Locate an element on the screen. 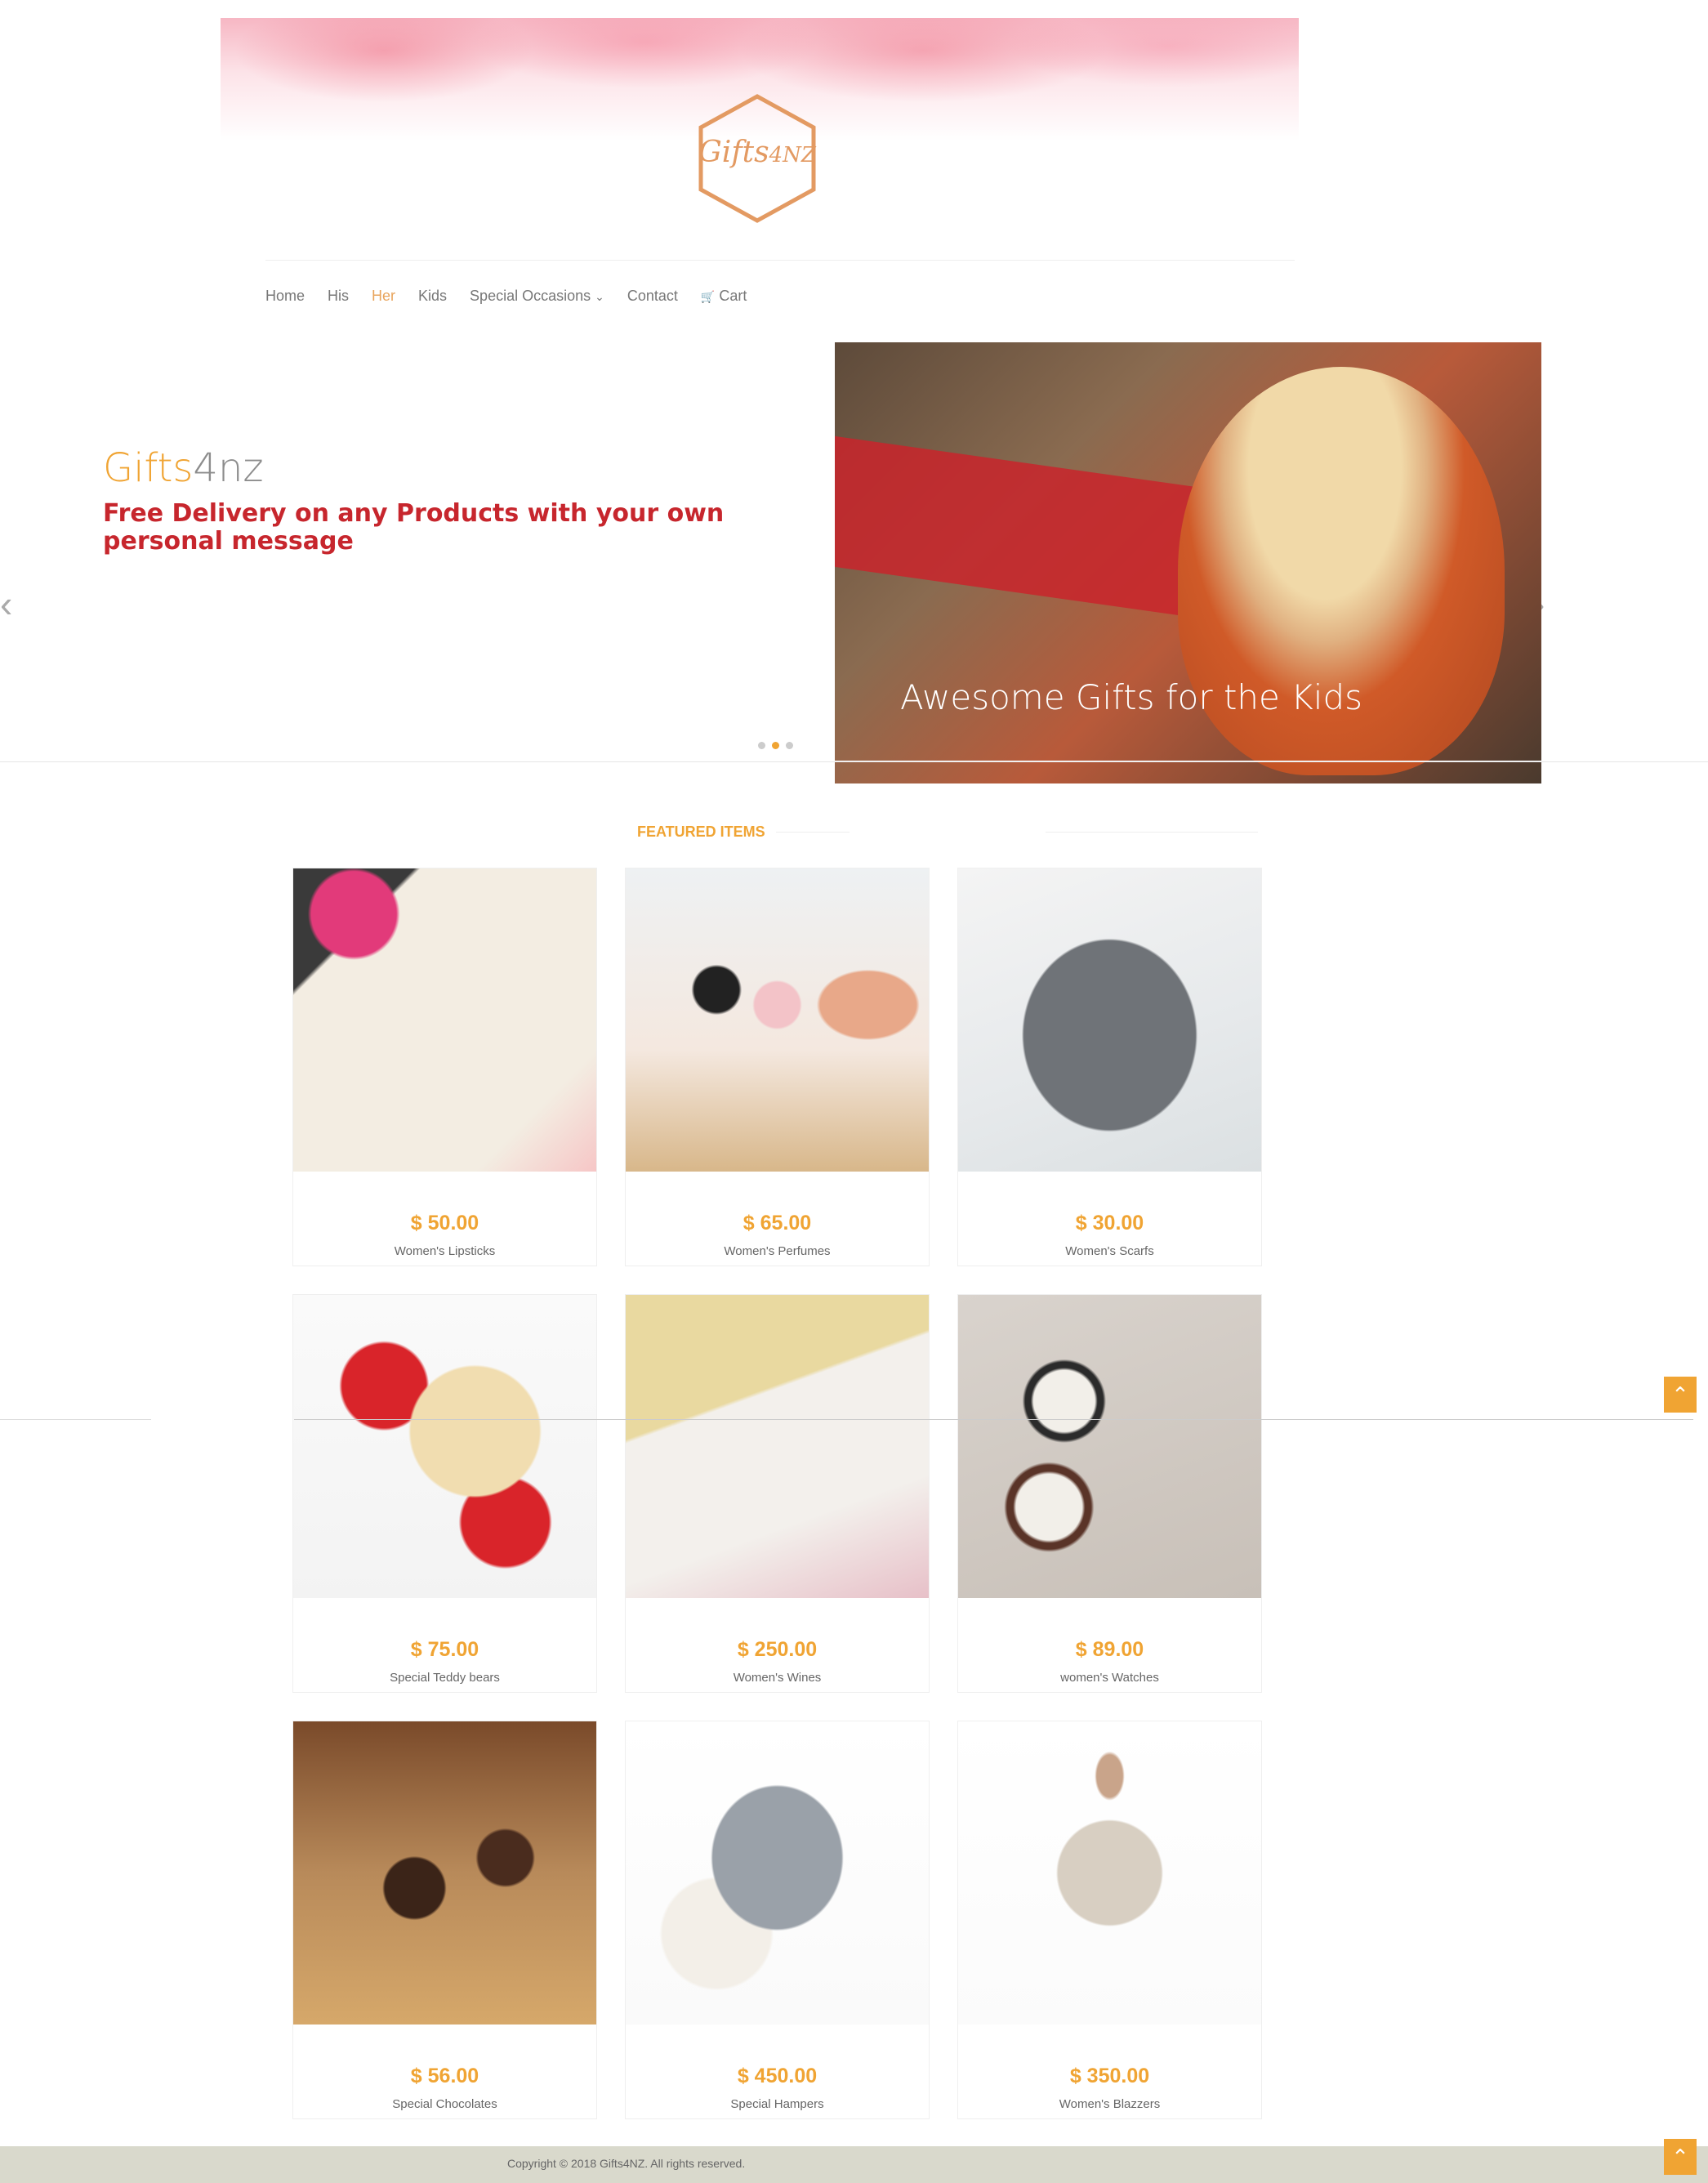  product-name: women's Watches is located at coordinates (1110, 1678).